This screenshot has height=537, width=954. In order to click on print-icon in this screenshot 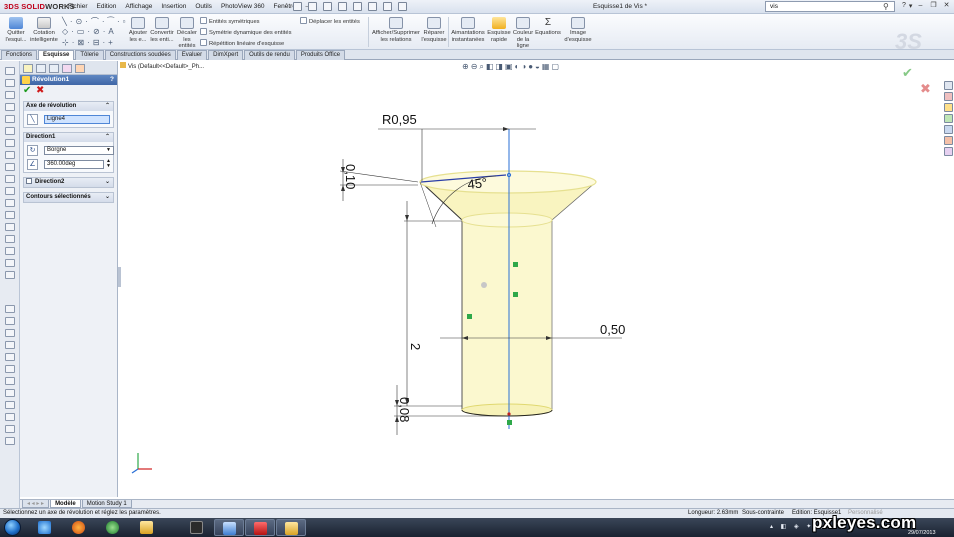, I will do `click(342, 6)`.